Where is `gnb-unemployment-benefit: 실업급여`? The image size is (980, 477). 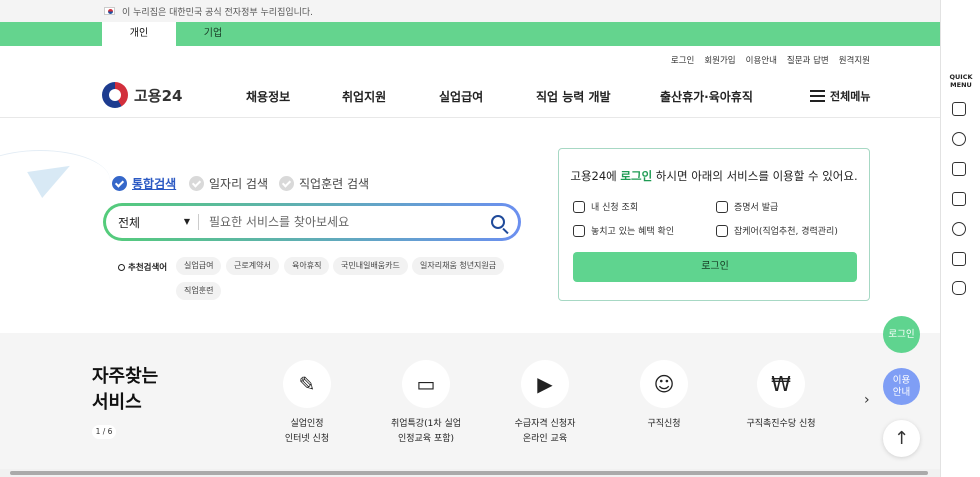
gnb-unemployment-benefit: 실업급여 is located at coordinates (461, 96).